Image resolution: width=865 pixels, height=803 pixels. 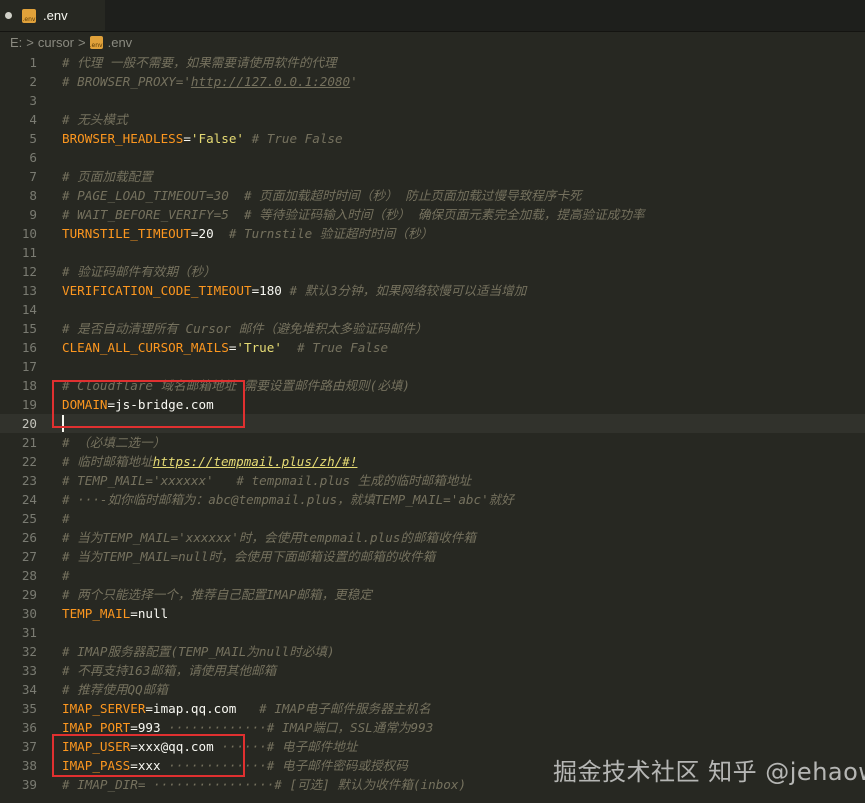 What do you see at coordinates (432, 157) in the screenshot?
I see `code-line: 6` at bounding box center [432, 157].